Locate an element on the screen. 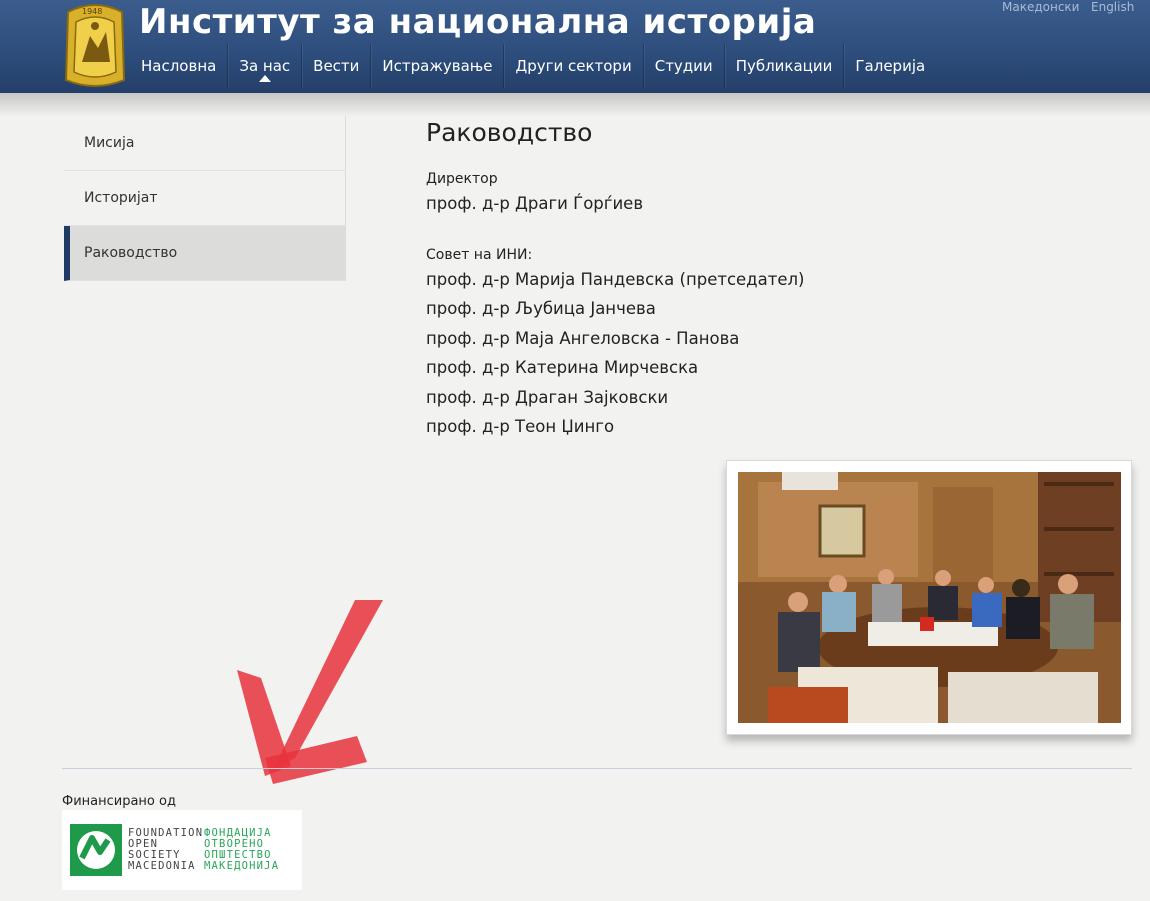  director-name: проф. д-р Драги Ѓорѓиев is located at coordinates (535, 203).